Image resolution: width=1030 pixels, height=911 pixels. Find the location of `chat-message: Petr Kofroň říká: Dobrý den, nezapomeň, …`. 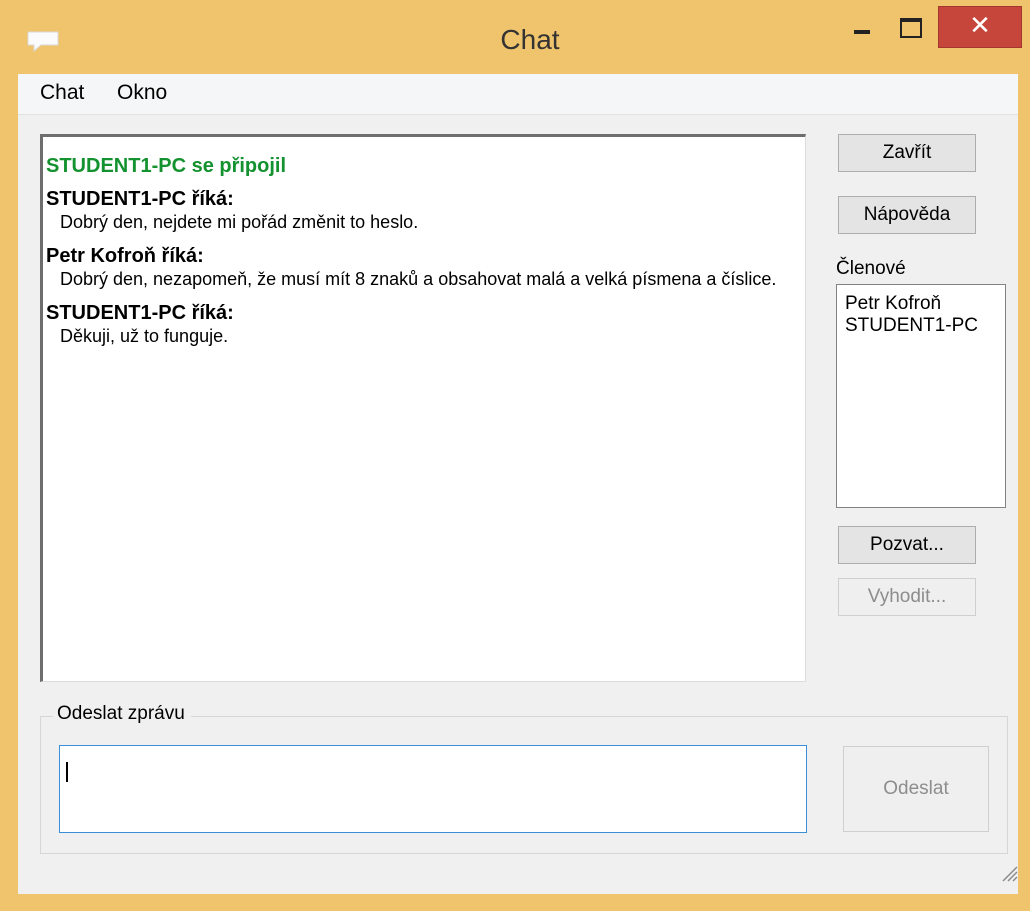

chat-message: Petr Kofroň říká: Dobrý den, nezapomeň, … is located at coordinates (425, 267).